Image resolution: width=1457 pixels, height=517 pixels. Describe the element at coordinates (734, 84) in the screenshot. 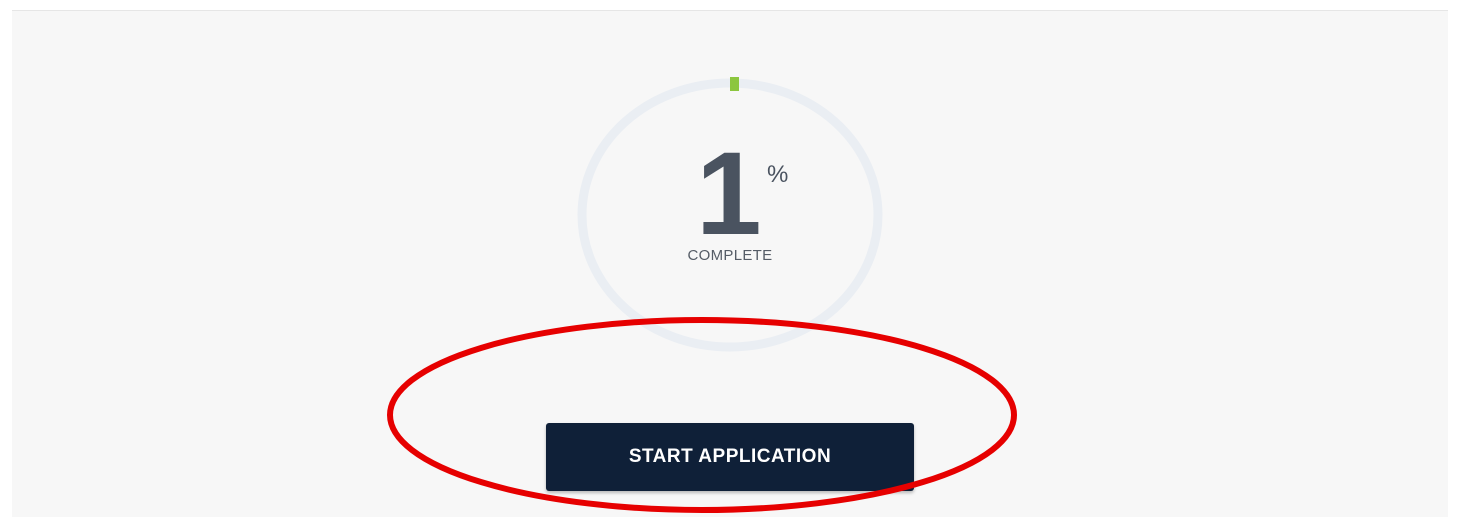

I see `progress-ring-fill` at that location.